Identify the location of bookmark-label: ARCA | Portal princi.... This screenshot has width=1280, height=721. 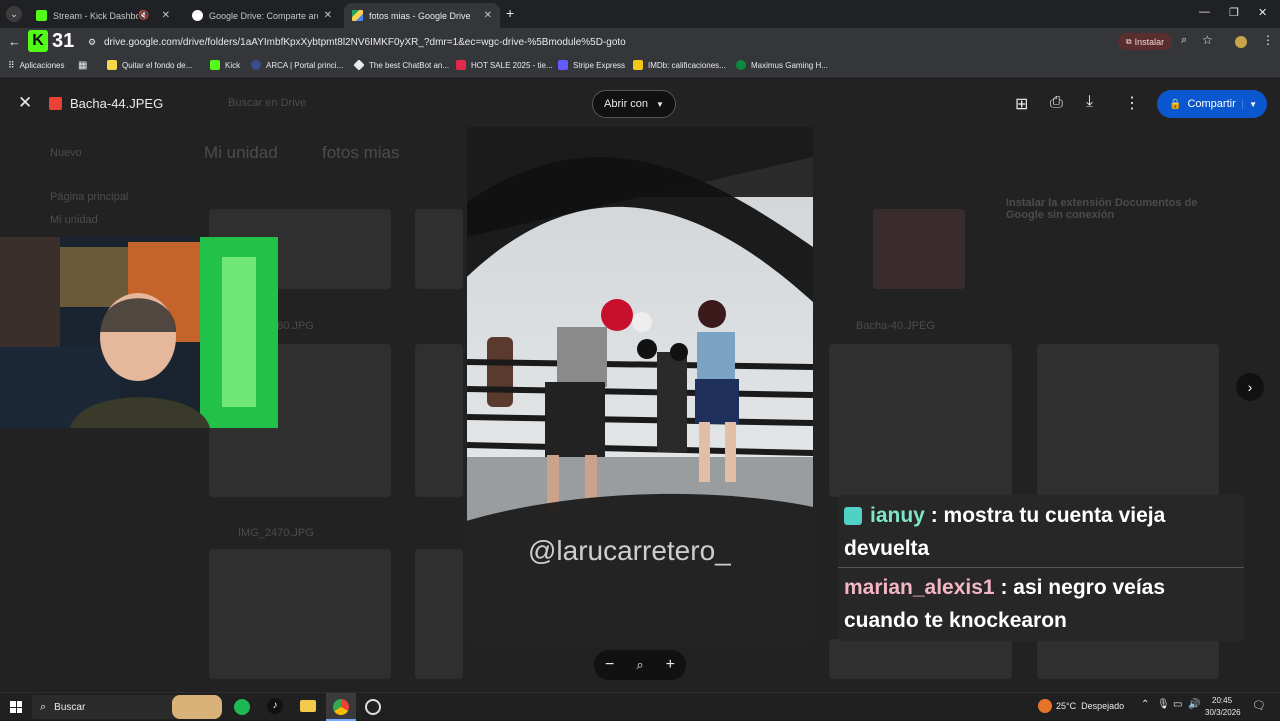
(305, 65).